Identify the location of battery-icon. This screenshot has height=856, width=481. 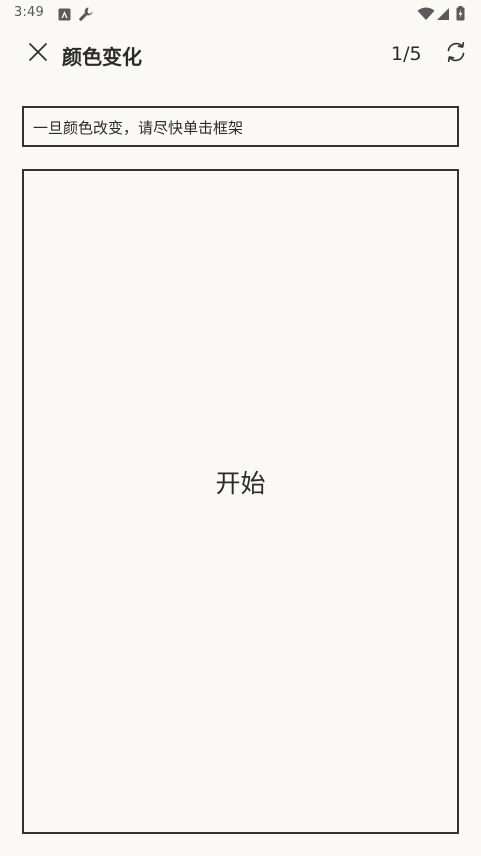
(463, 13).